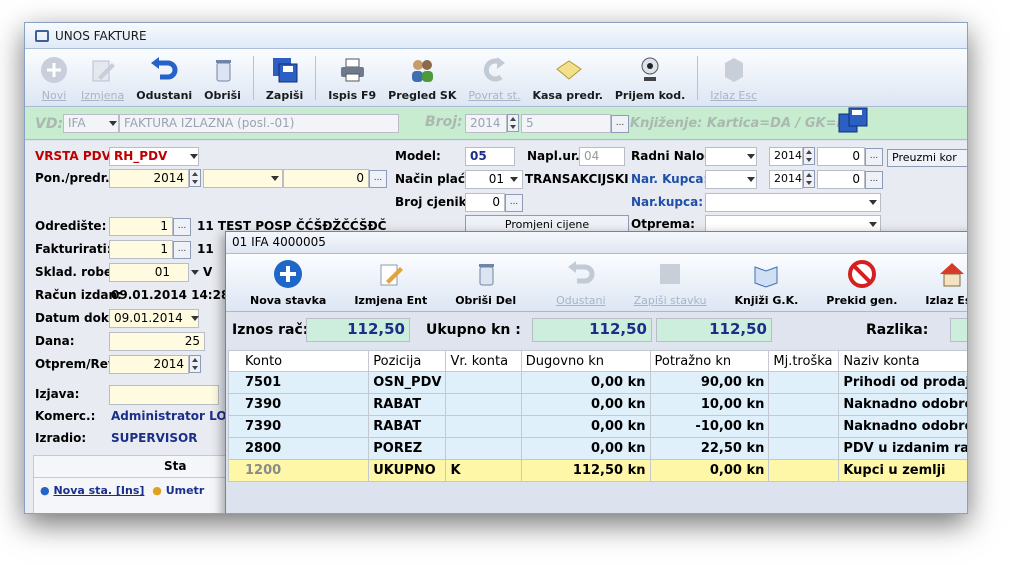  What do you see at coordinates (854, 122) in the screenshot?
I see `save-all-icon` at bounding box center [854, 122].